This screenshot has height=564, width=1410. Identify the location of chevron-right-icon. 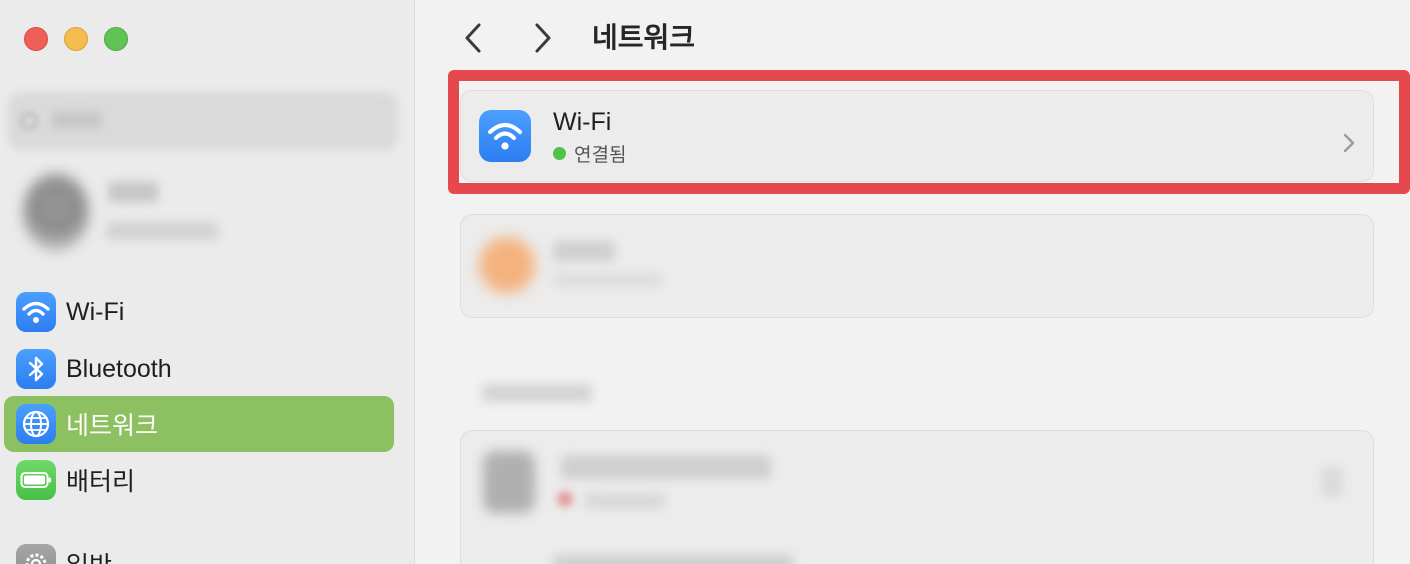
(543, 38).